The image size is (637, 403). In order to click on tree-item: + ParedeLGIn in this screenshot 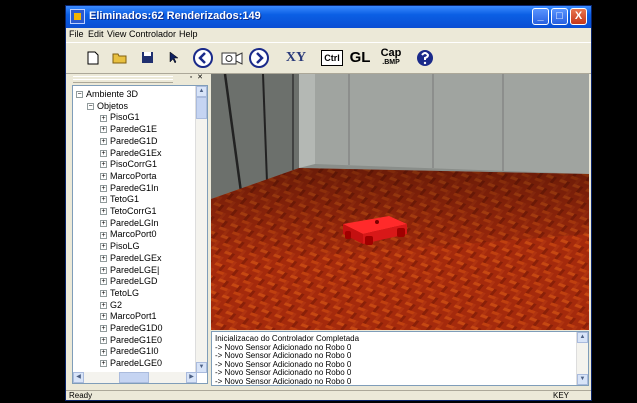, I will do `click(129, 223)`.